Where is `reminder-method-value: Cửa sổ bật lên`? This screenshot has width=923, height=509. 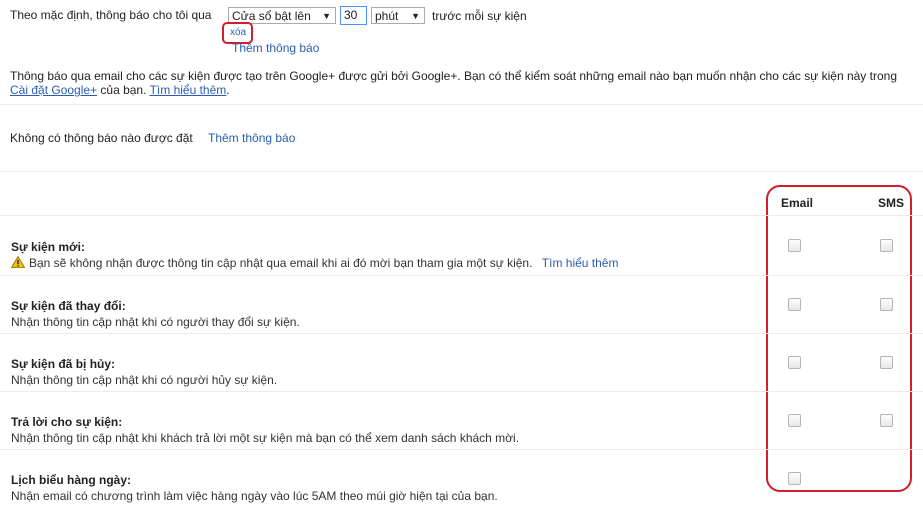 reminder-method-value: Cửa sổ bật lên is located at coordinates (271, 16).